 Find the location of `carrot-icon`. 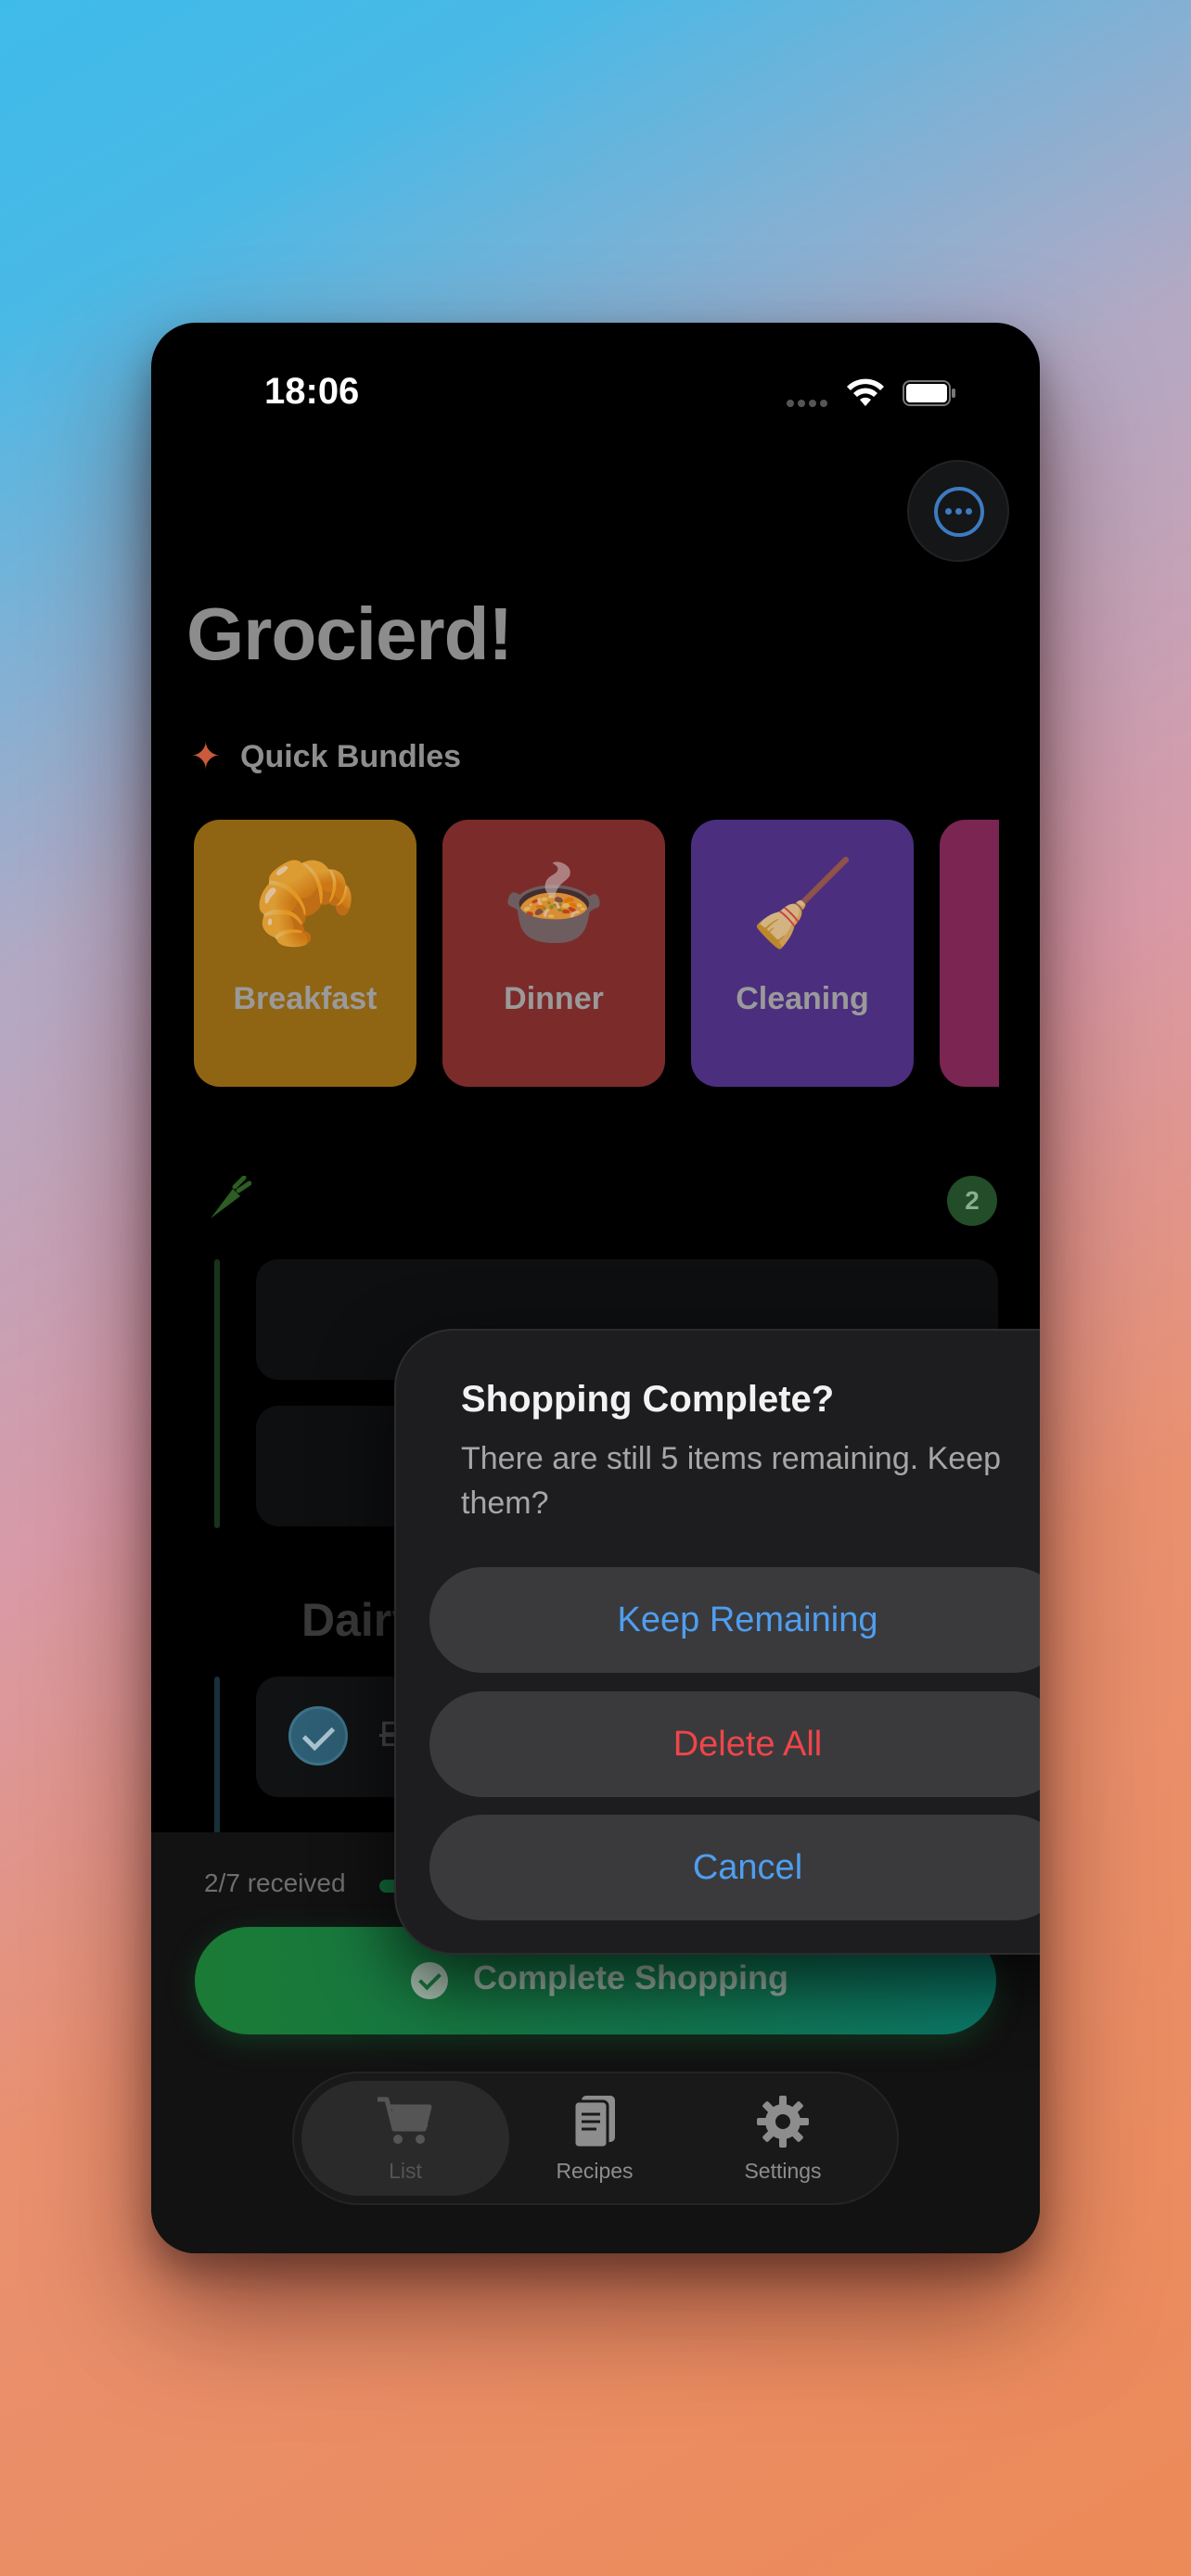

carrot-icon is located at coordinates (228, 1198).